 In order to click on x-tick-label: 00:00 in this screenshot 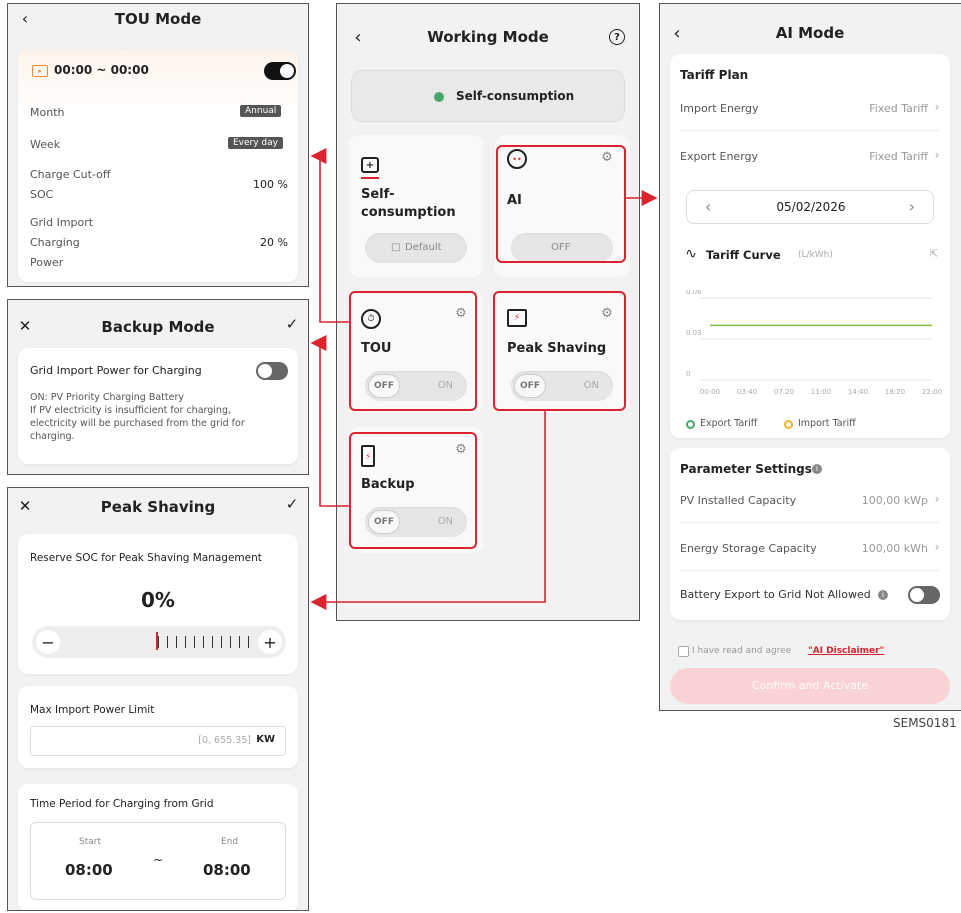, I will do `click(710, 392)`.